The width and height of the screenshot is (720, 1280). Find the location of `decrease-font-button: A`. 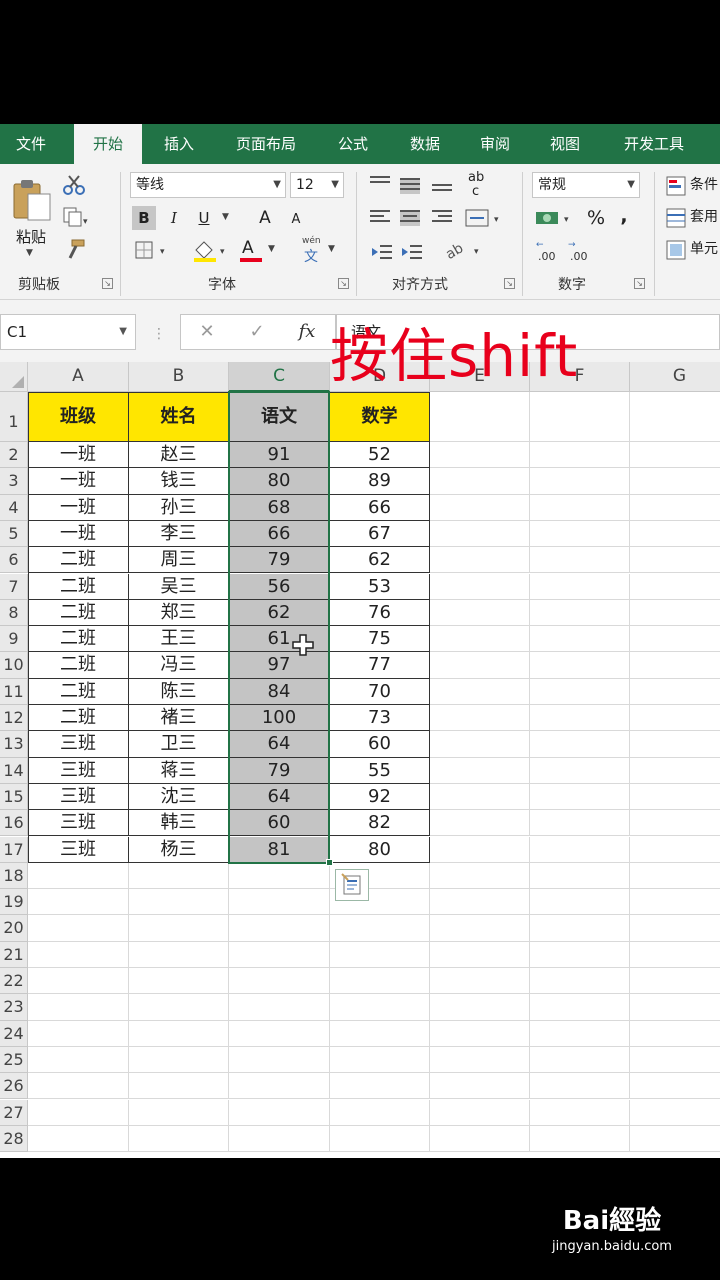

decrease-font-button: A is located at coordinates (296, 219).